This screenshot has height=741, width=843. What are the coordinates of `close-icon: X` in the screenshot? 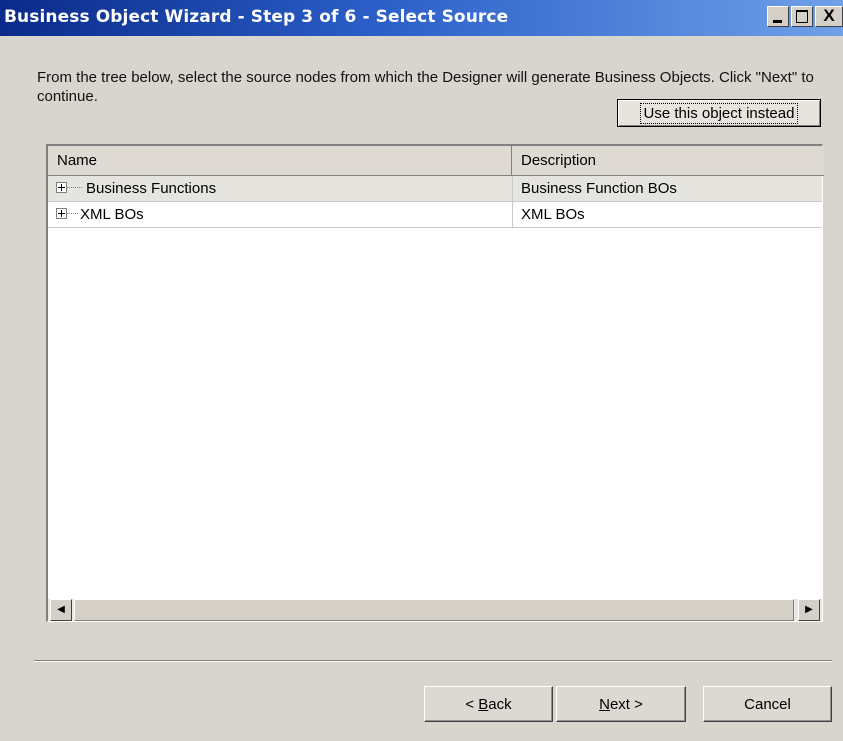 It's located at (829, 15).